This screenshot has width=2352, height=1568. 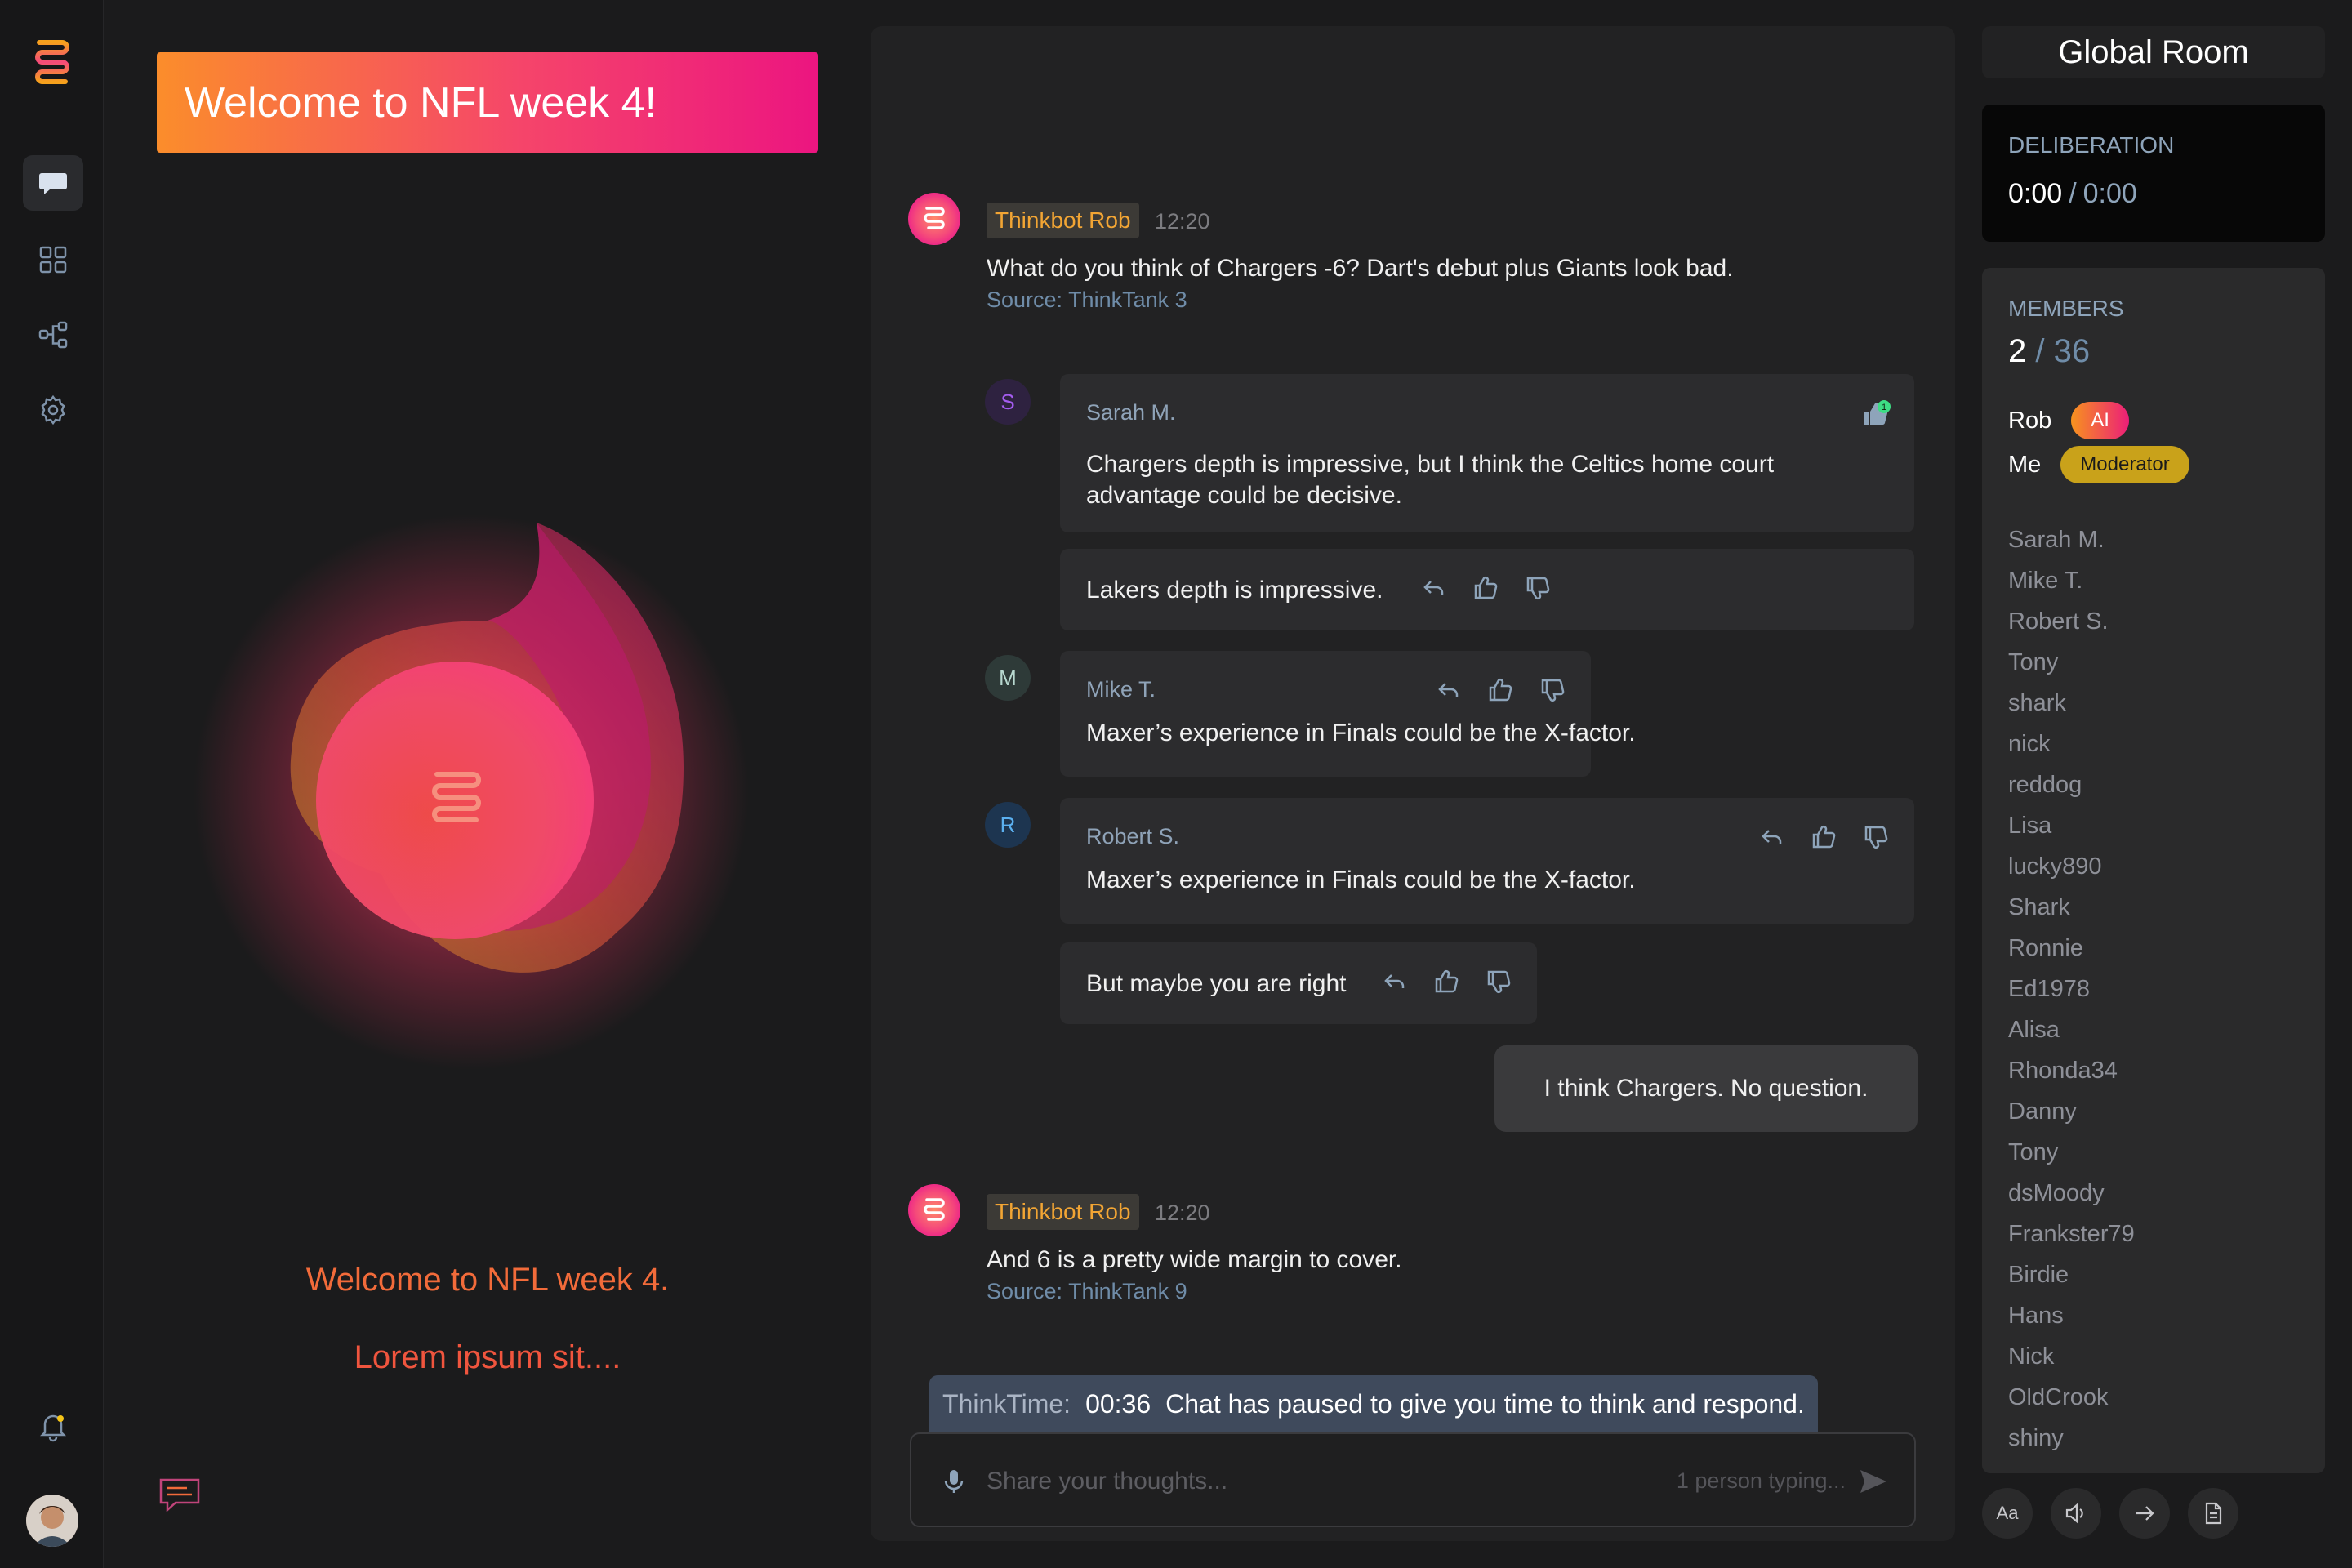 I want to click on member-list-item: dsMoody, so click(x=2071, y=1193).